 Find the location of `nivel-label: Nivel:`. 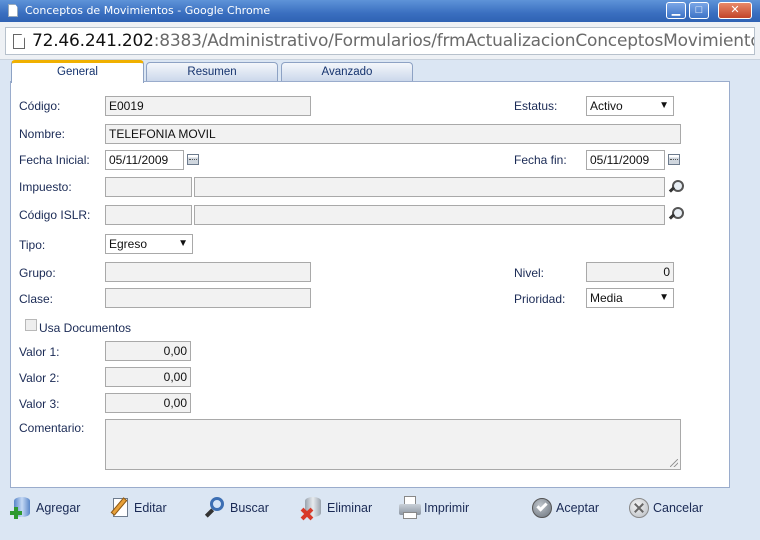

nivel-label: Nivel: is located at coordinates (529, 273).